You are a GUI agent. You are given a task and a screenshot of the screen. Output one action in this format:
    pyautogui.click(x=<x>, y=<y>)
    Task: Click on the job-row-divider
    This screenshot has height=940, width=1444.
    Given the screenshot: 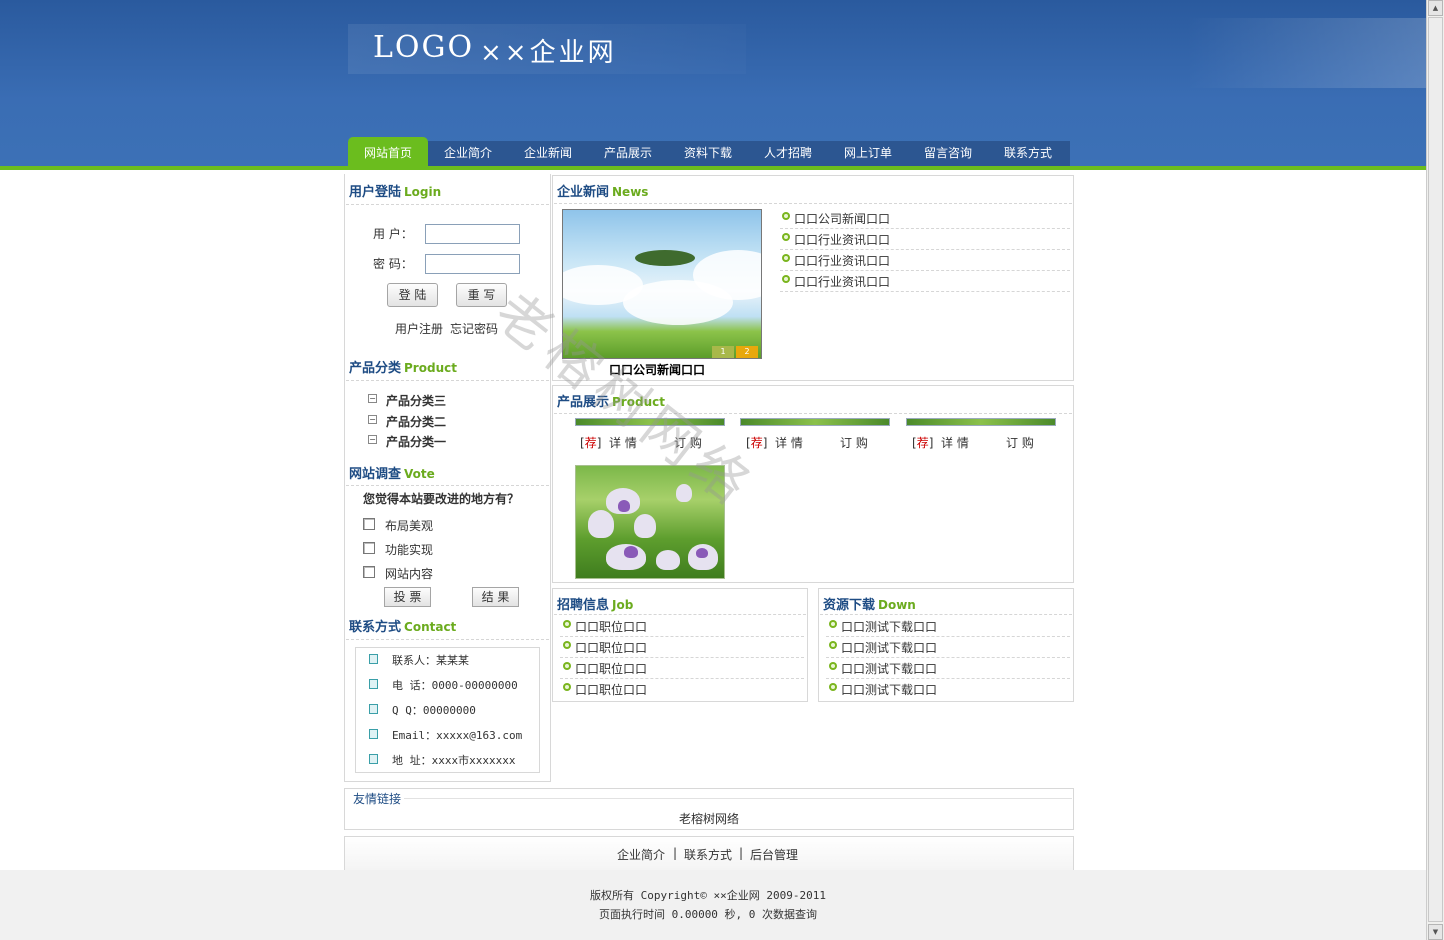 What is the action you would take?
    pyautogui.click(x=682, y=636)
    